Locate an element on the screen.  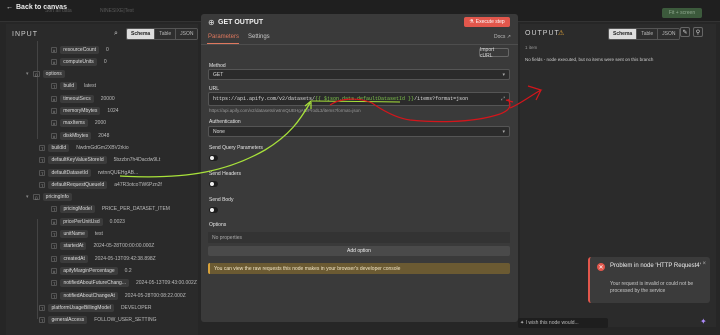
schema-row: TcreatedAt 2024-05-13T09:42:38.898Z is located at coordinates (100, 258).